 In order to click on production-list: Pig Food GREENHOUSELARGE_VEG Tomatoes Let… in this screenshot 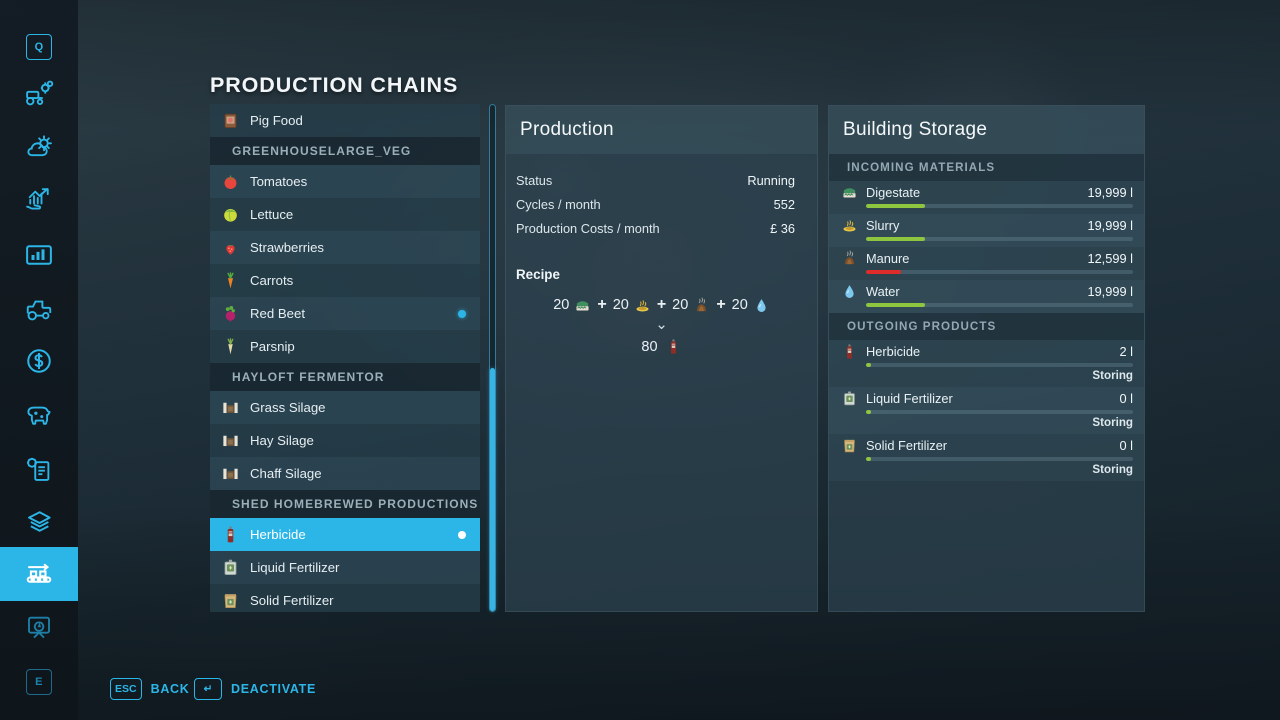, I will do `click(345, 358)`.